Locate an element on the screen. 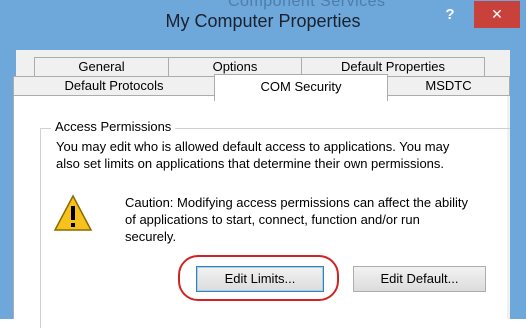  tab-com-security: COM Security is located at coordinates (301, 87).